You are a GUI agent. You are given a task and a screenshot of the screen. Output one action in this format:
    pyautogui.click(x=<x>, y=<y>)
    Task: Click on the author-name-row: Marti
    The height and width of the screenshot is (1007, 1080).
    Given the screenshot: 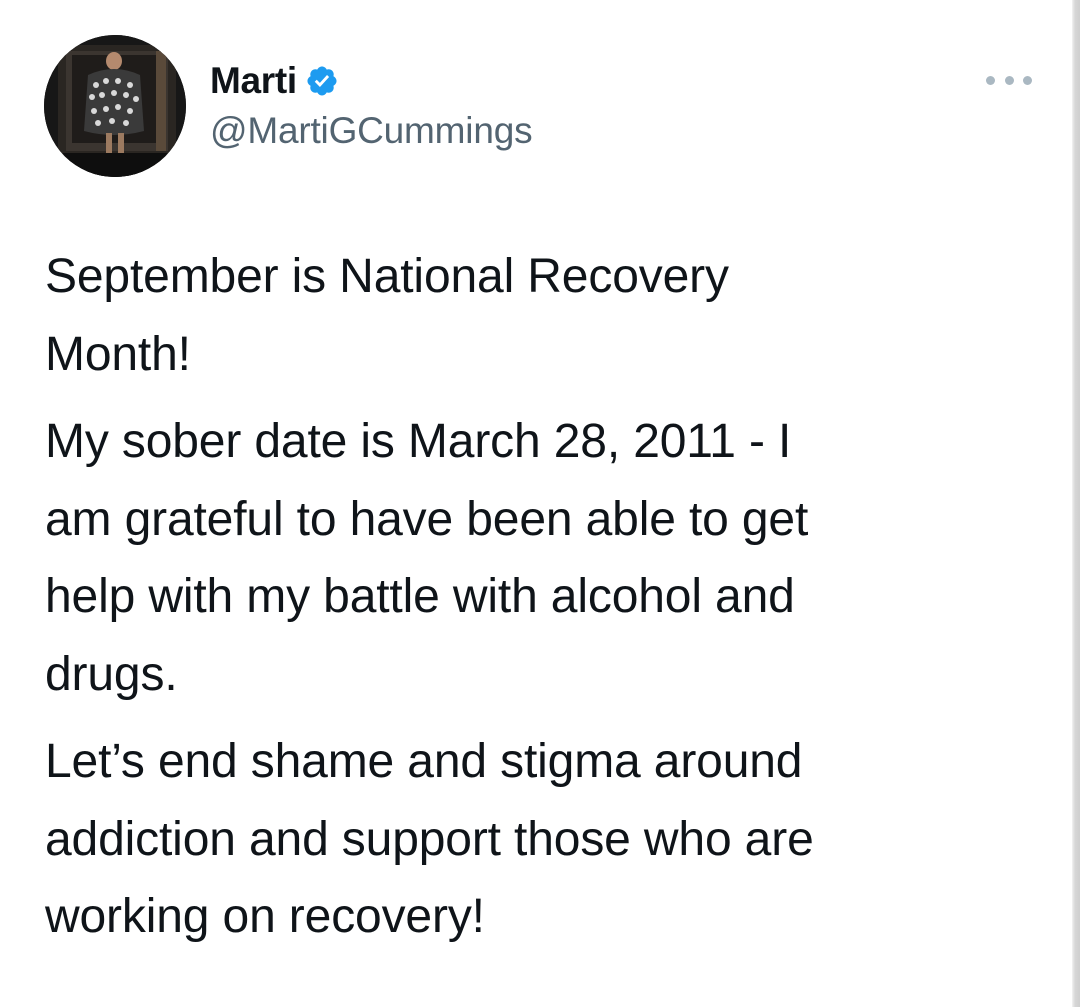 What is the action you would take?
    pyautogui.click(x=274, y=81)
    